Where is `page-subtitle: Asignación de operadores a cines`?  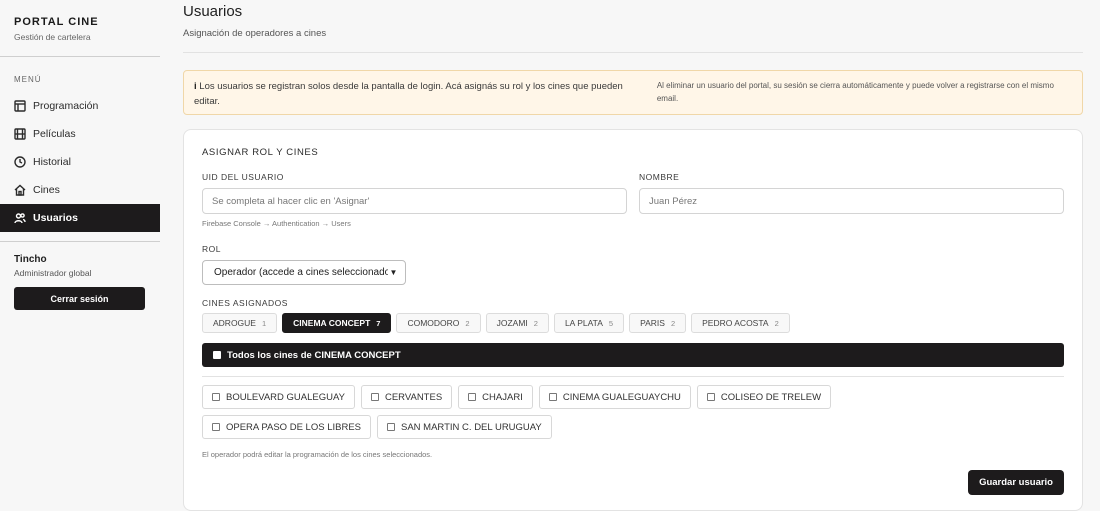
page-subtitle: Asignación de operadores a cines is located at coordinates (633, 40).